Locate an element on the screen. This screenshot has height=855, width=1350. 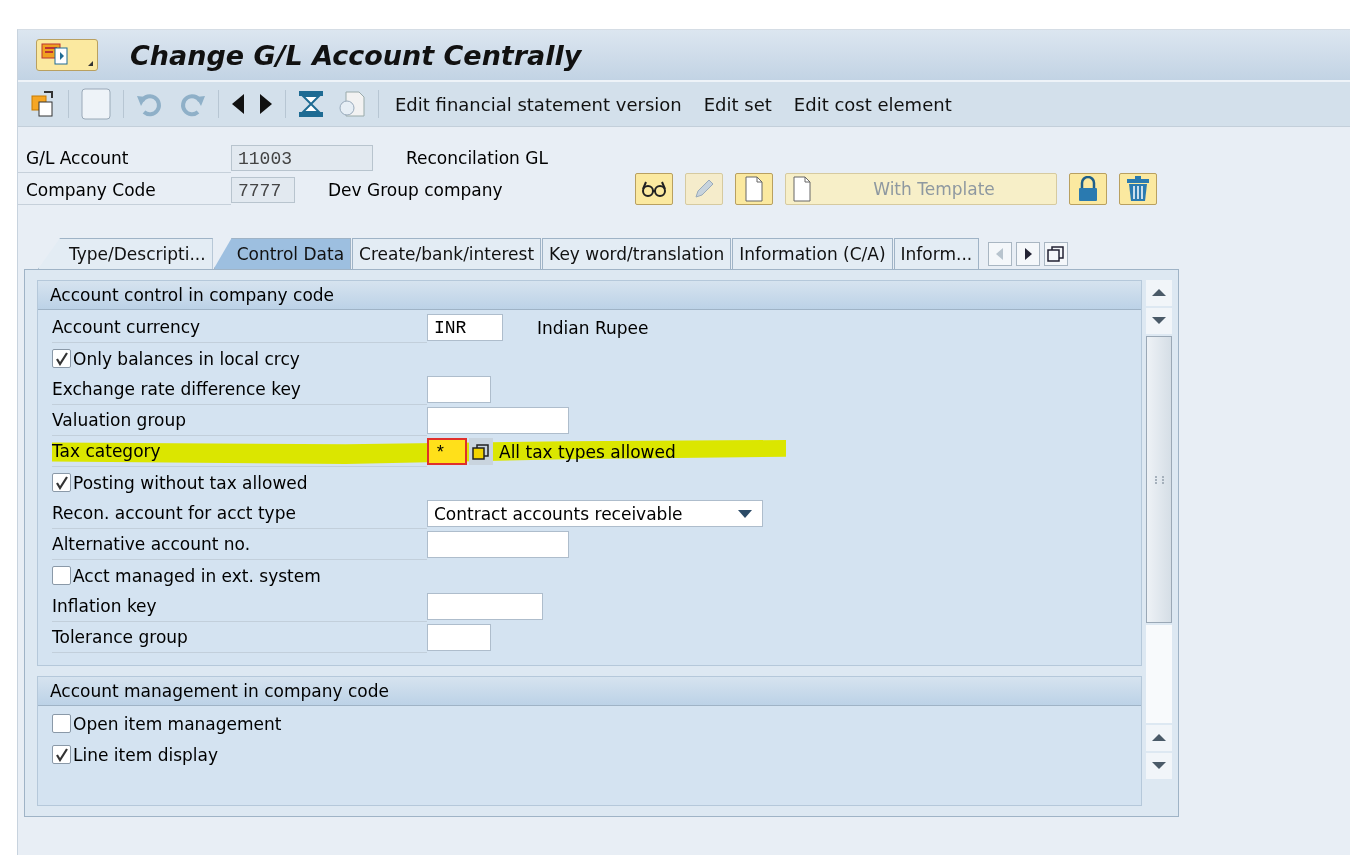
input-field: * is located at coordinates (447, 451).